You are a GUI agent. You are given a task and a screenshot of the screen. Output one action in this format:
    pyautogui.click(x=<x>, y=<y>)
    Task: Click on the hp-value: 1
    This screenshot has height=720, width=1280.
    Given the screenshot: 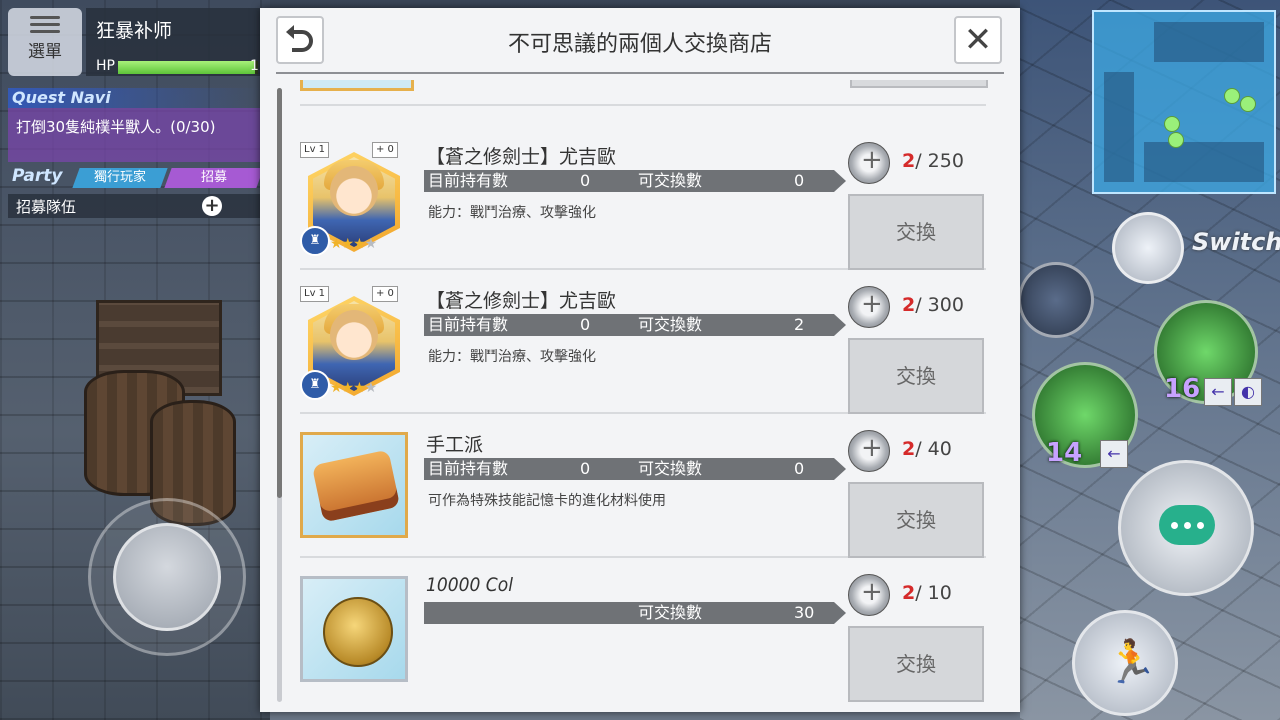 What is the action you would take?
    pyautogui.click(x=254, y=66)
    